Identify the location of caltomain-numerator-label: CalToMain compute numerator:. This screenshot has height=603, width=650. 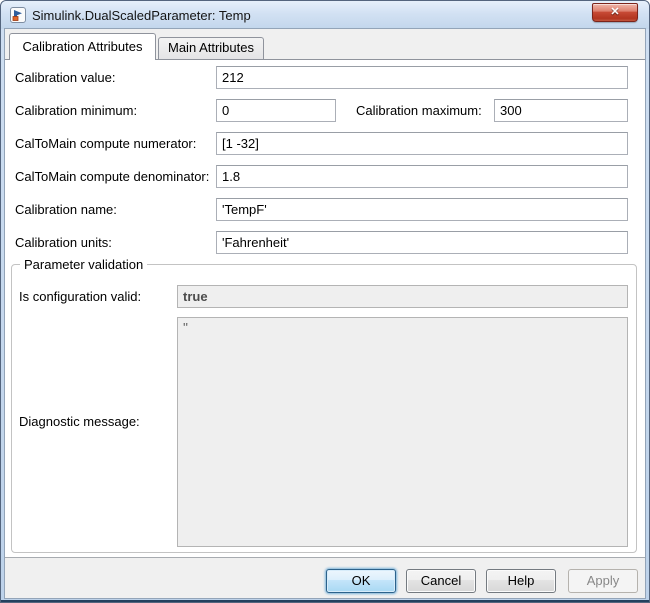
(106, 143).